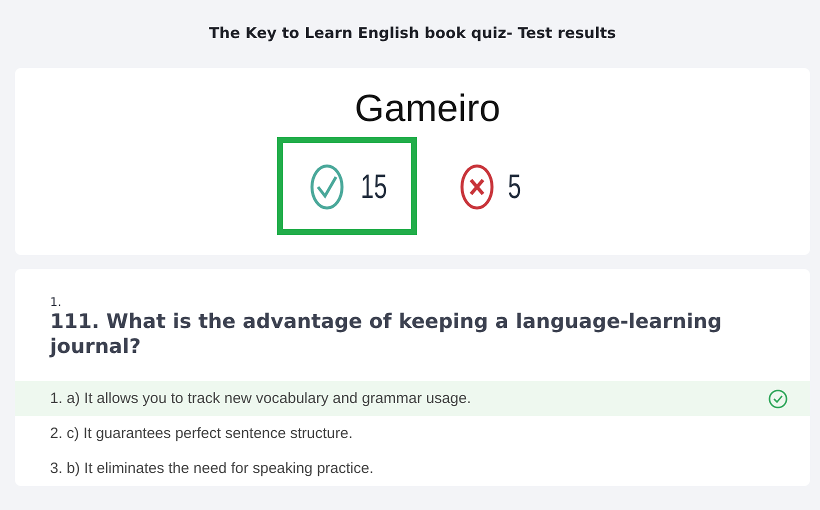  Describe the element at coordinates (212, 468) in the screenshot. I see `answer-text: 3. b) It eliminates the need for speaking practice.` at that location.